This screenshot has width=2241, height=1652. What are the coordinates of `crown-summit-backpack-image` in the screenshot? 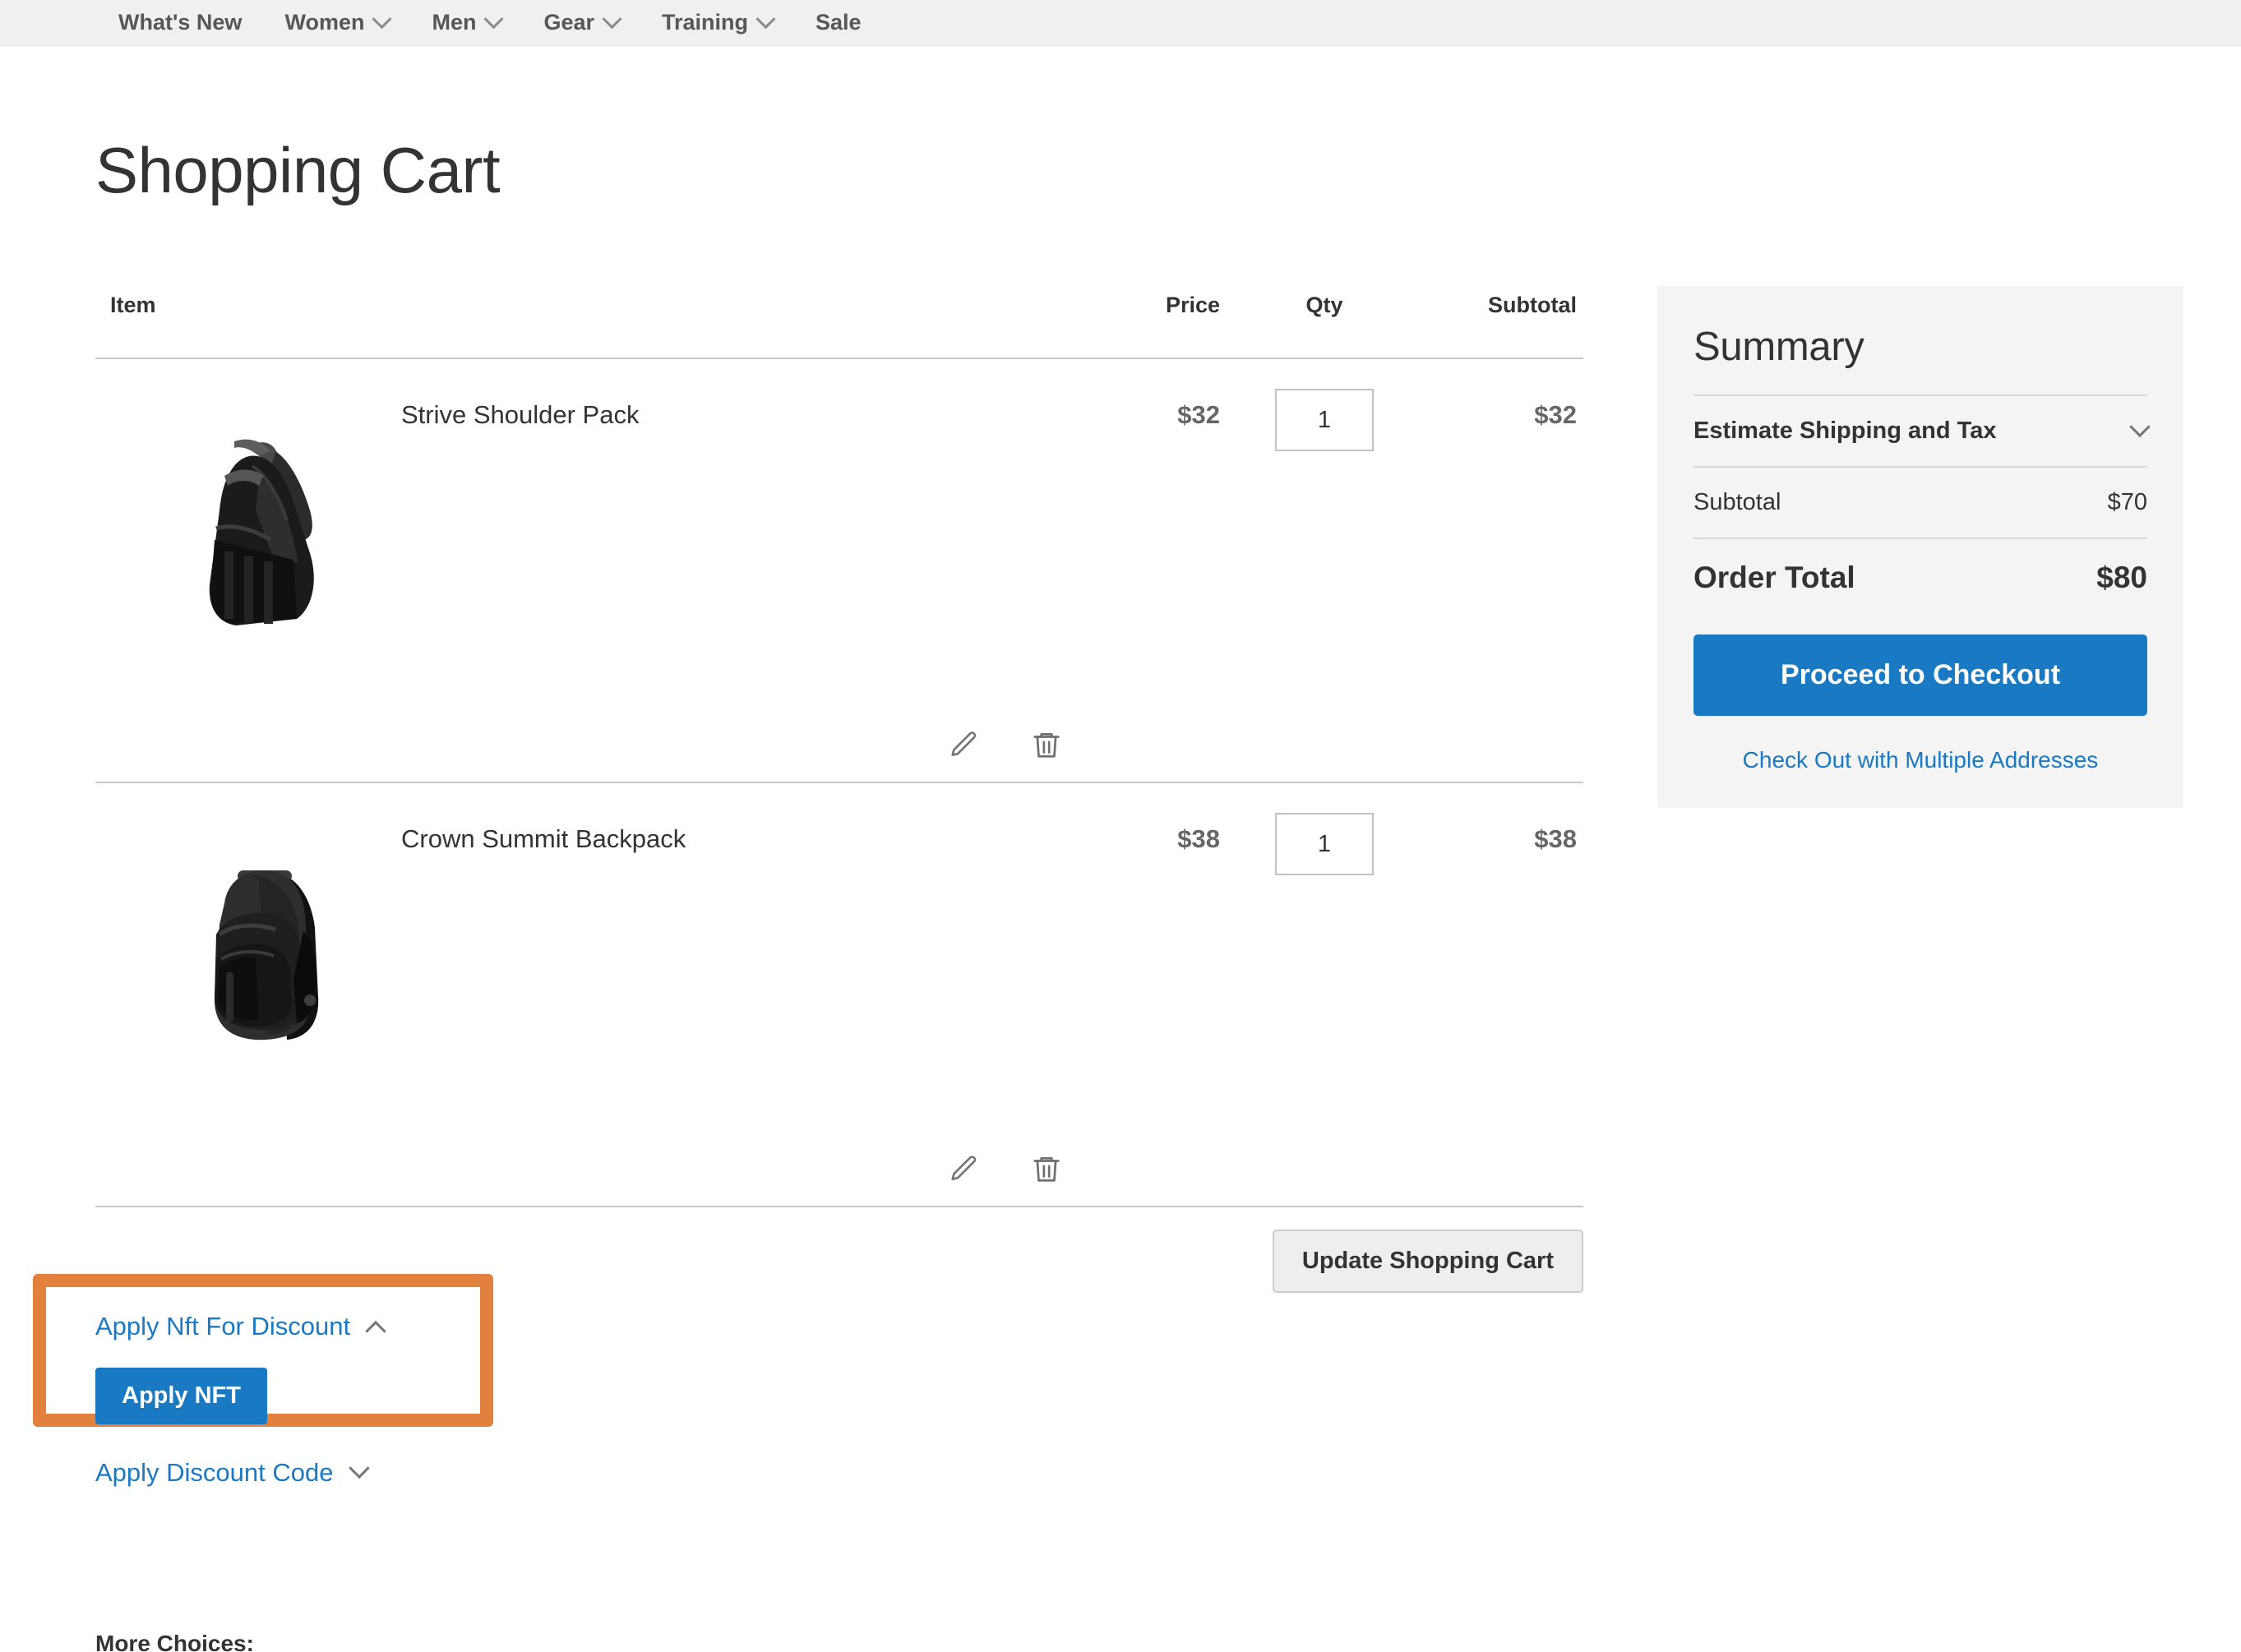 It's located at (267, 955).